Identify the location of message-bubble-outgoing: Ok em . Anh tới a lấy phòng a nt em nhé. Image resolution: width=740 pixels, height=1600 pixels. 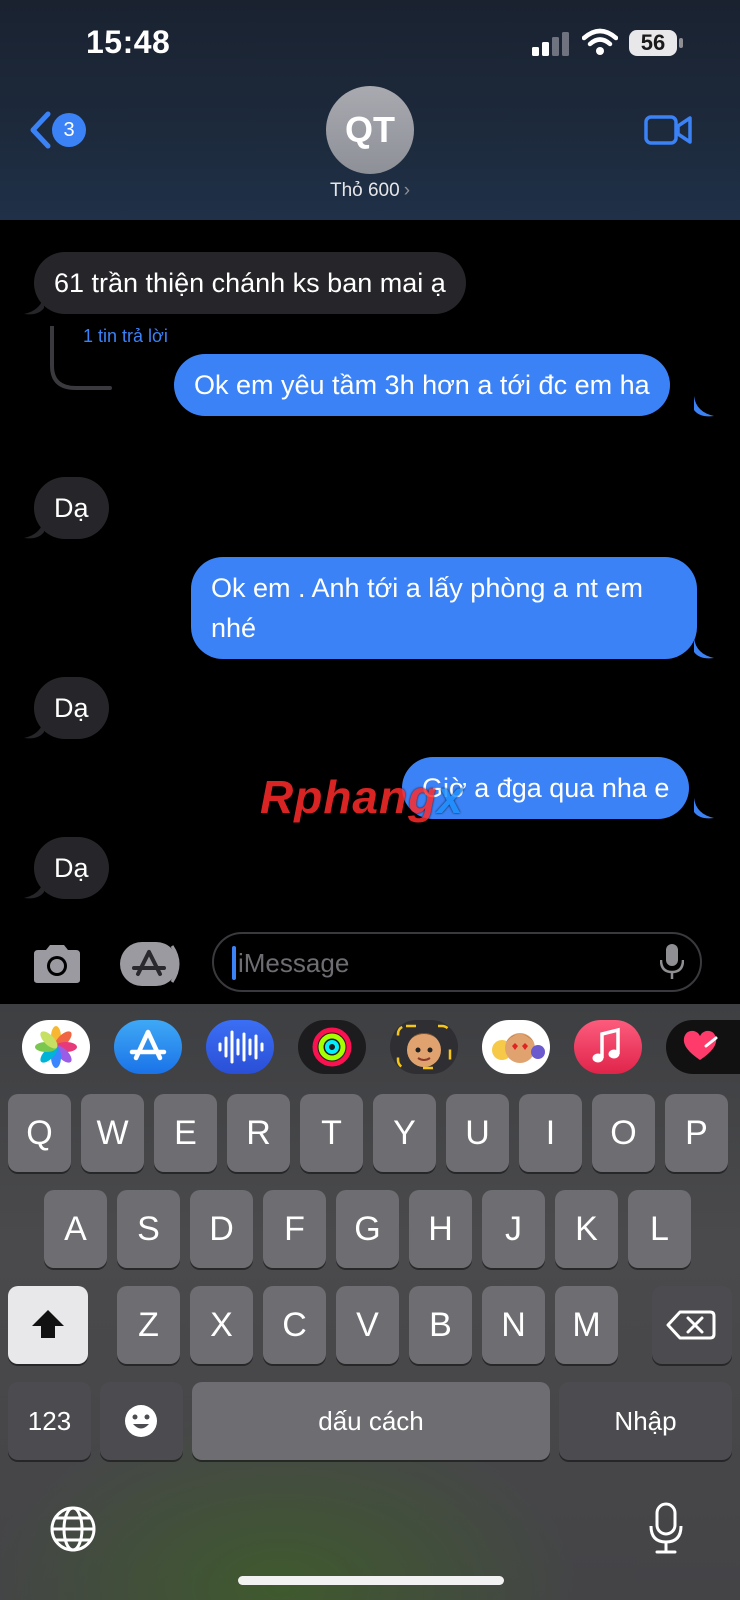
(444, 608).